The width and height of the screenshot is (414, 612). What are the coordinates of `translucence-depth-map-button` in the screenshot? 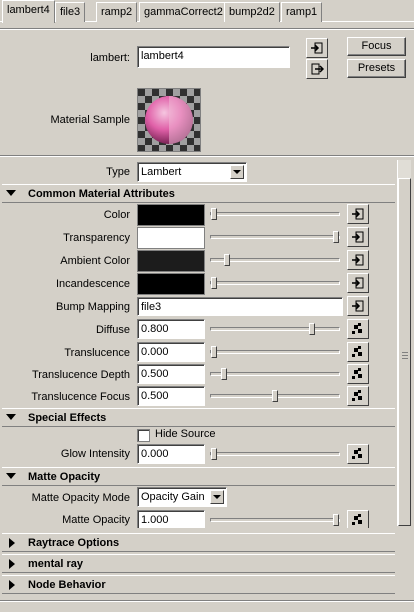 It's located at (358, 374).